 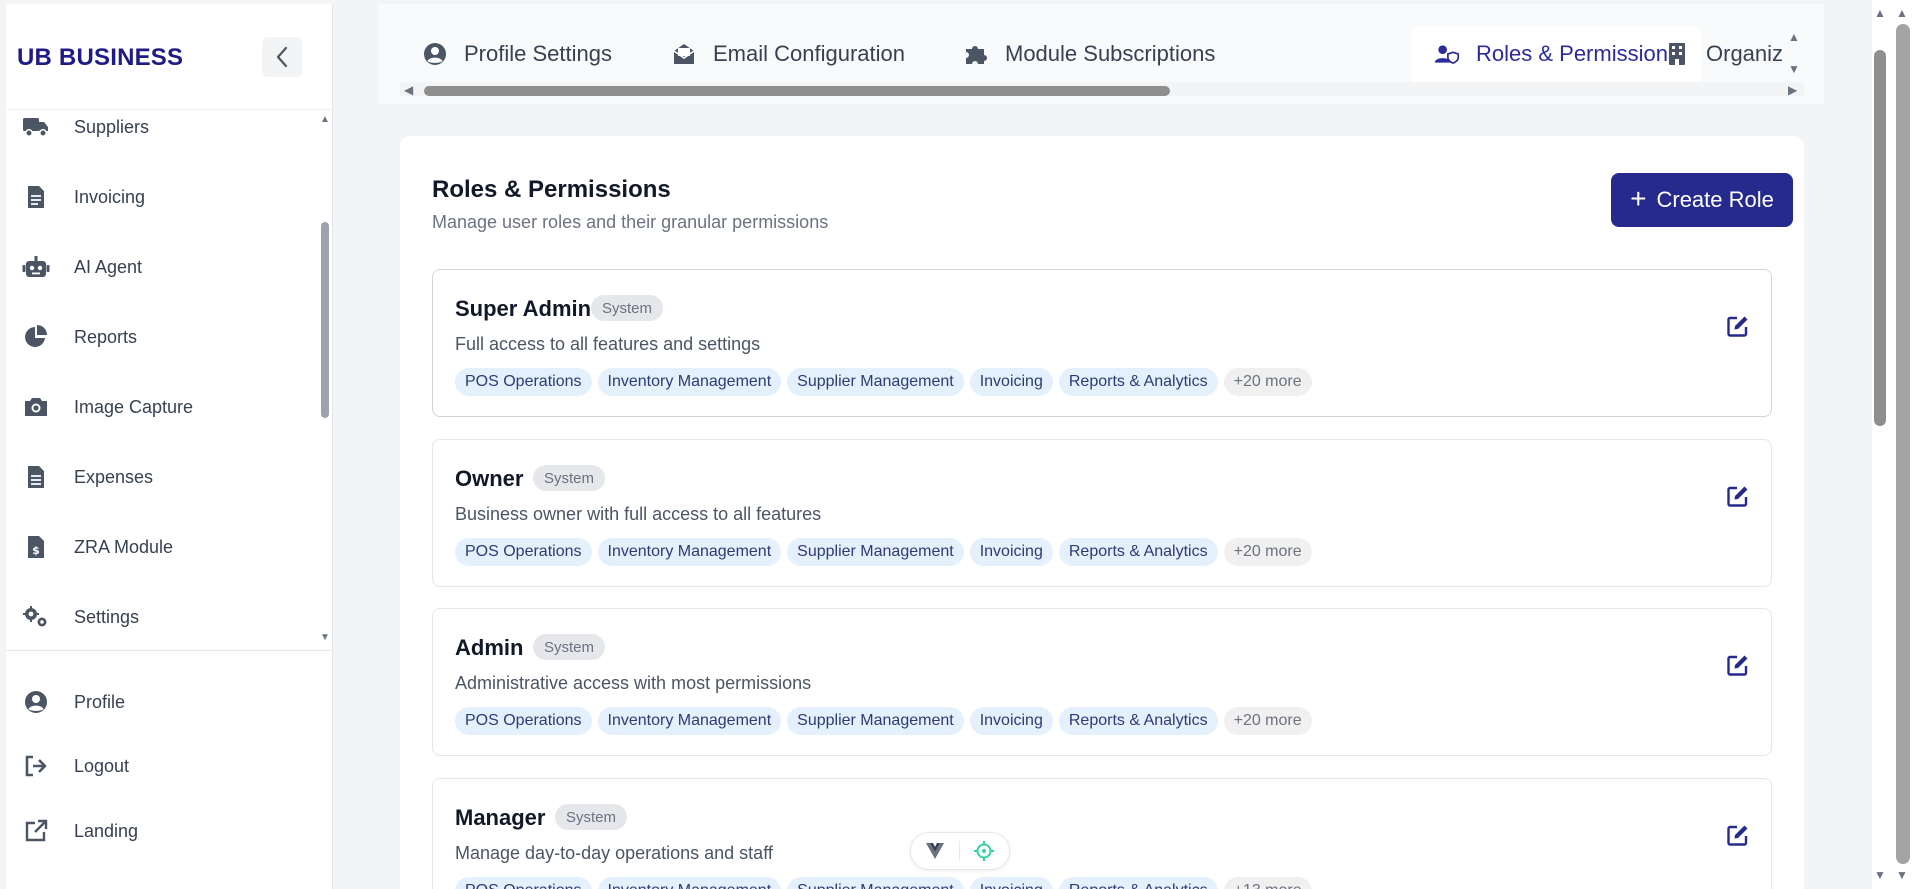 I want to click on sidebar-item-logout: Logout, so click(x=156, y=766).